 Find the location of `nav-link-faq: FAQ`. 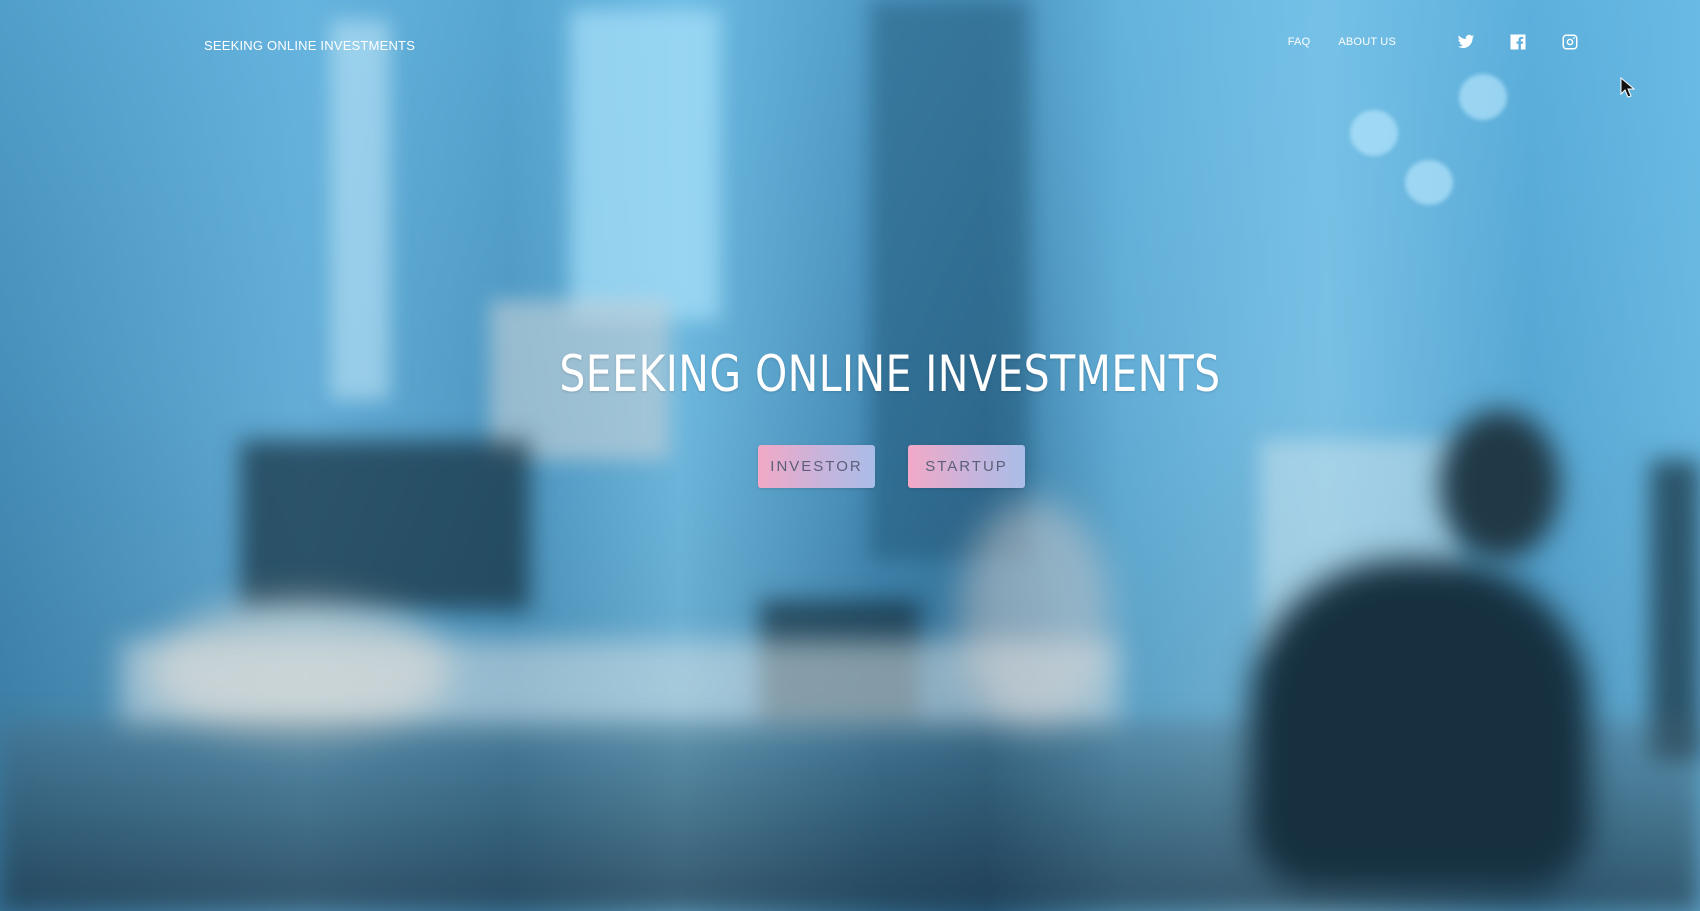

nav-link-faq: FAQ is located at coordinates (1299, 42).